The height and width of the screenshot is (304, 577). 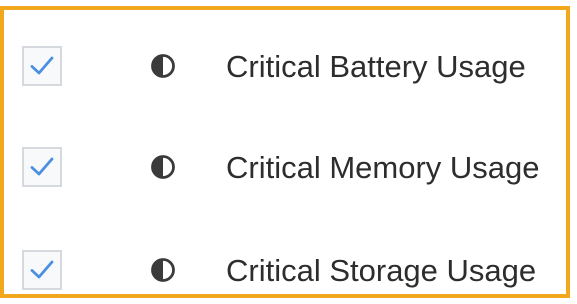 What do you see at coordinates (376, 66) in the screenshot?
I see `item-label: Critical Battery Usage` at bounding box center [376, 66].